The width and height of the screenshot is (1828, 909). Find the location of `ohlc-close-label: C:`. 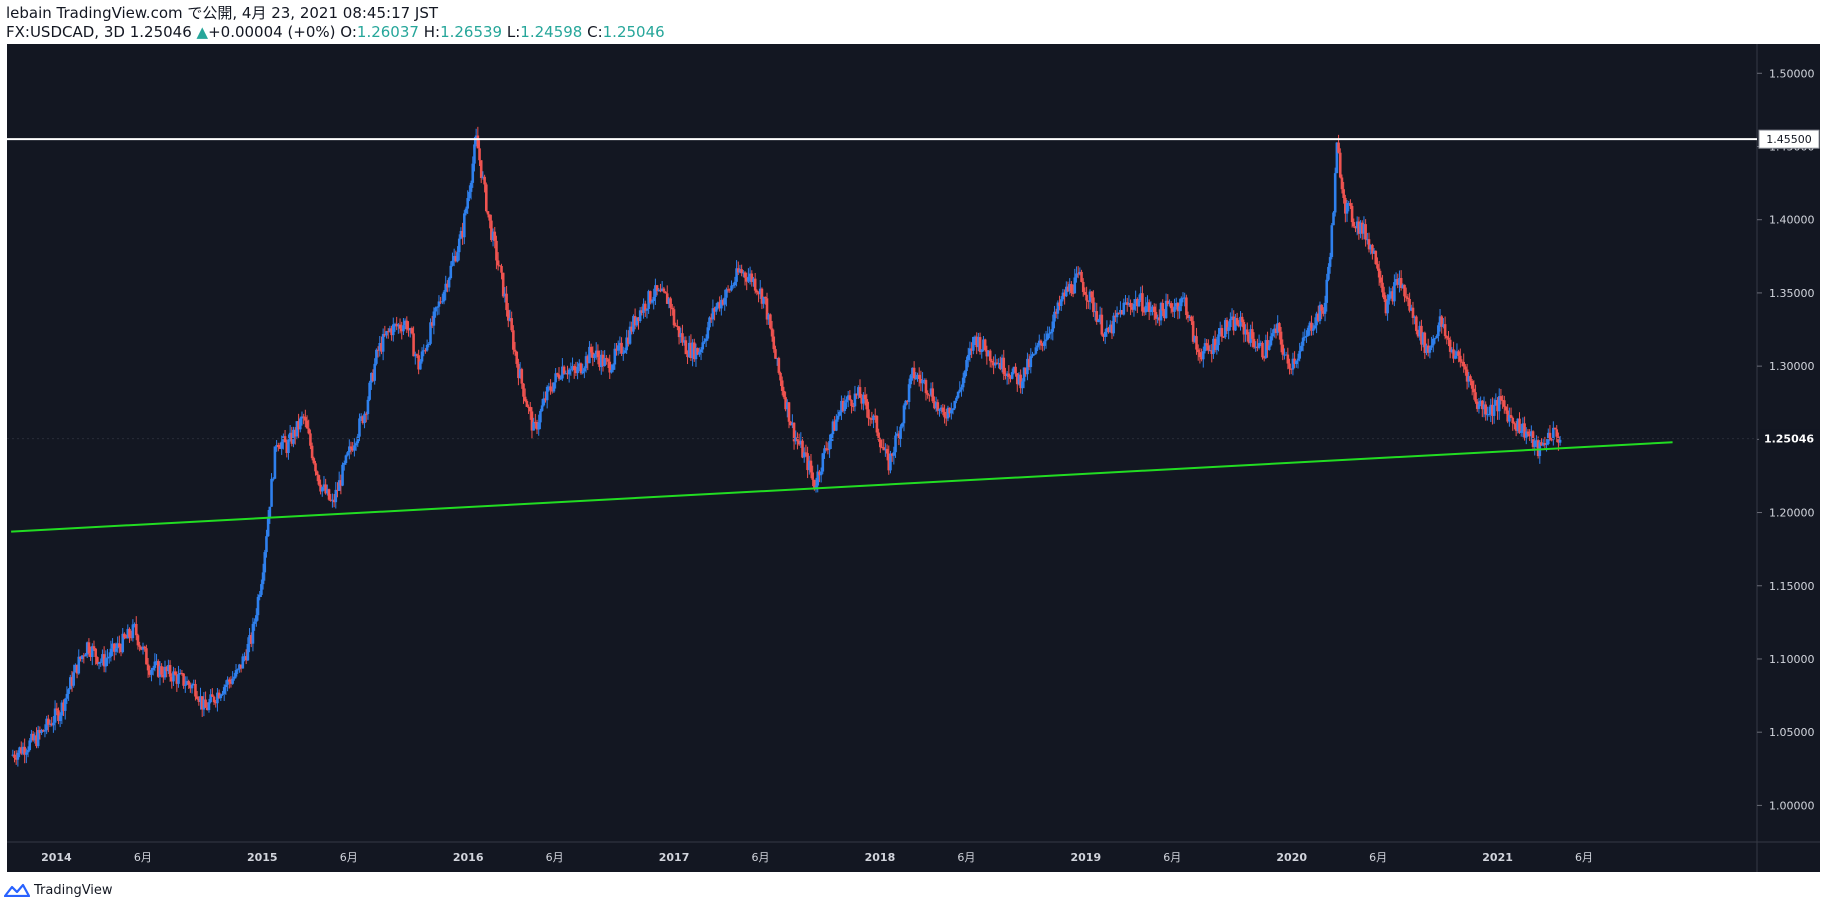

ohlc-close-label: C: is located at coordinates (595, 32).